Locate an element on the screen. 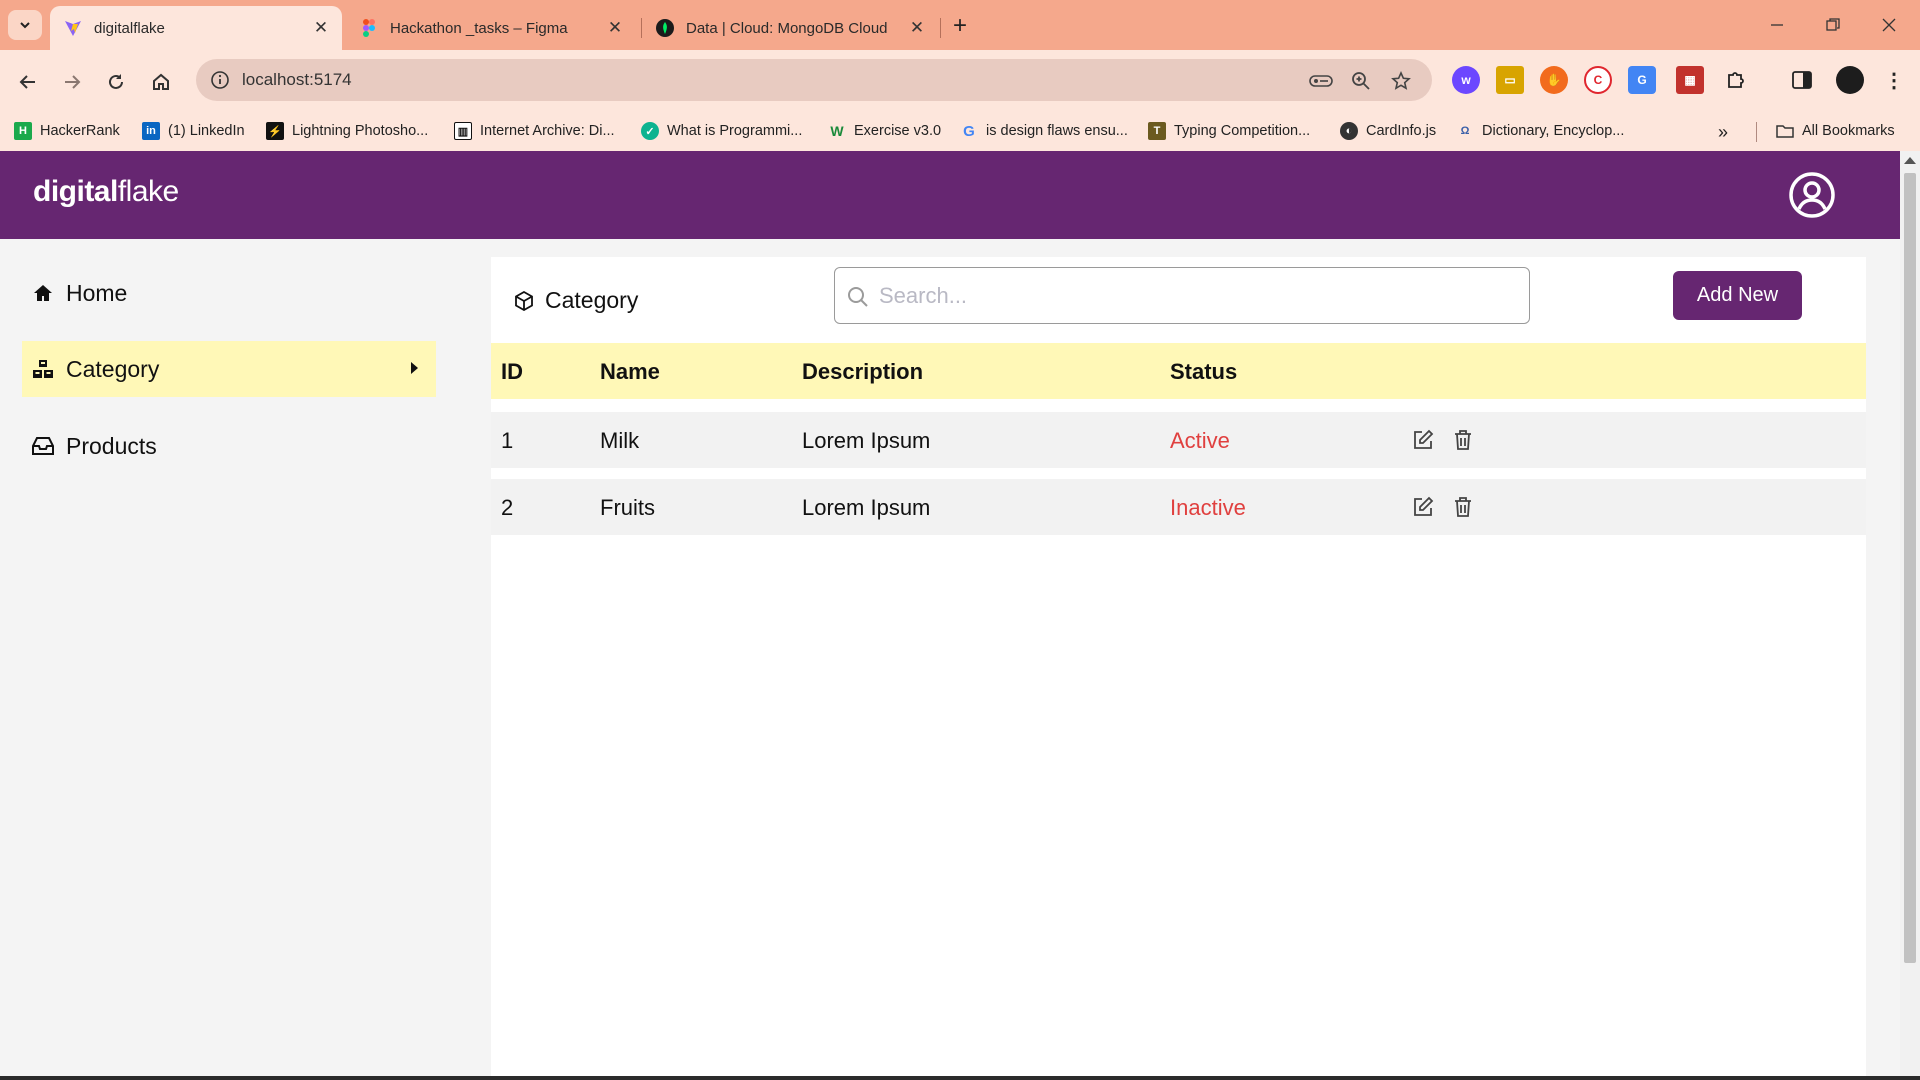  bookmark-label: Exercise v3.0 is located at coordinates (898, 131).